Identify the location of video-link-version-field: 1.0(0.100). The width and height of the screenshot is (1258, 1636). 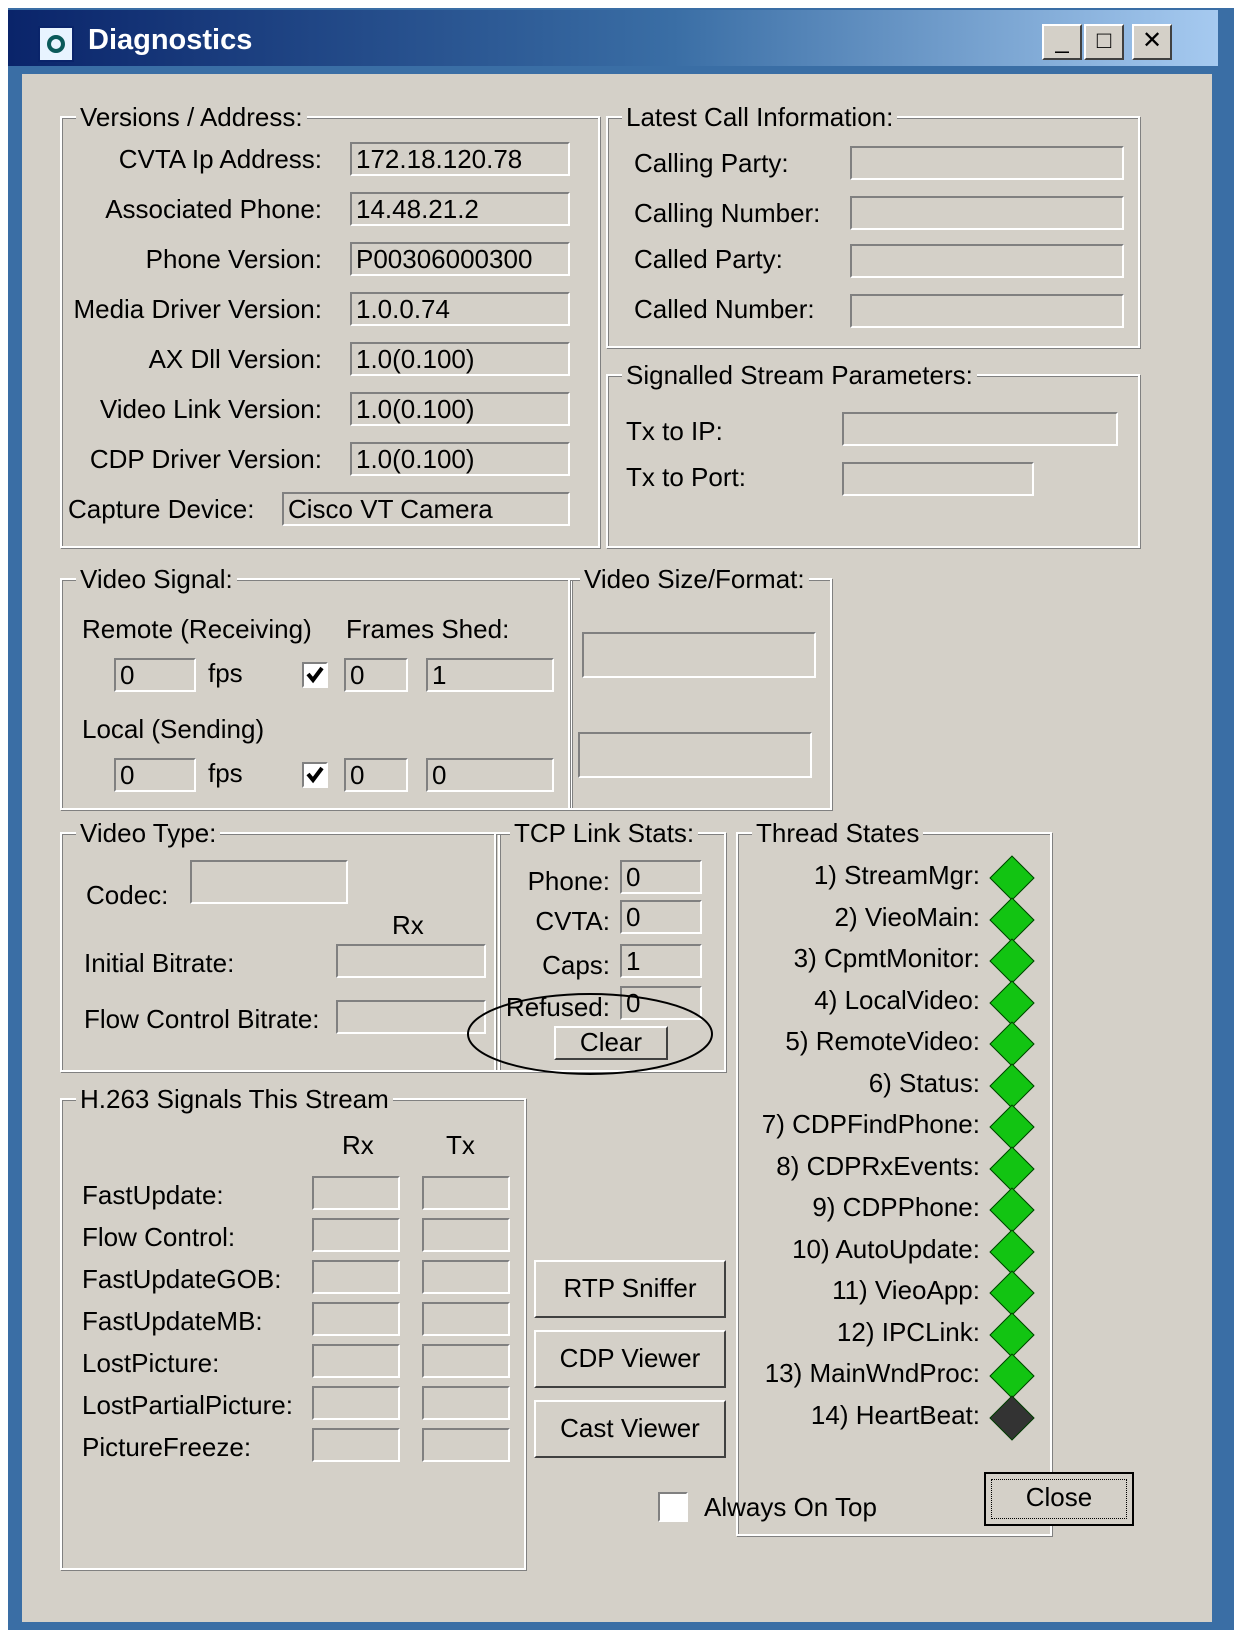
(460, 409).